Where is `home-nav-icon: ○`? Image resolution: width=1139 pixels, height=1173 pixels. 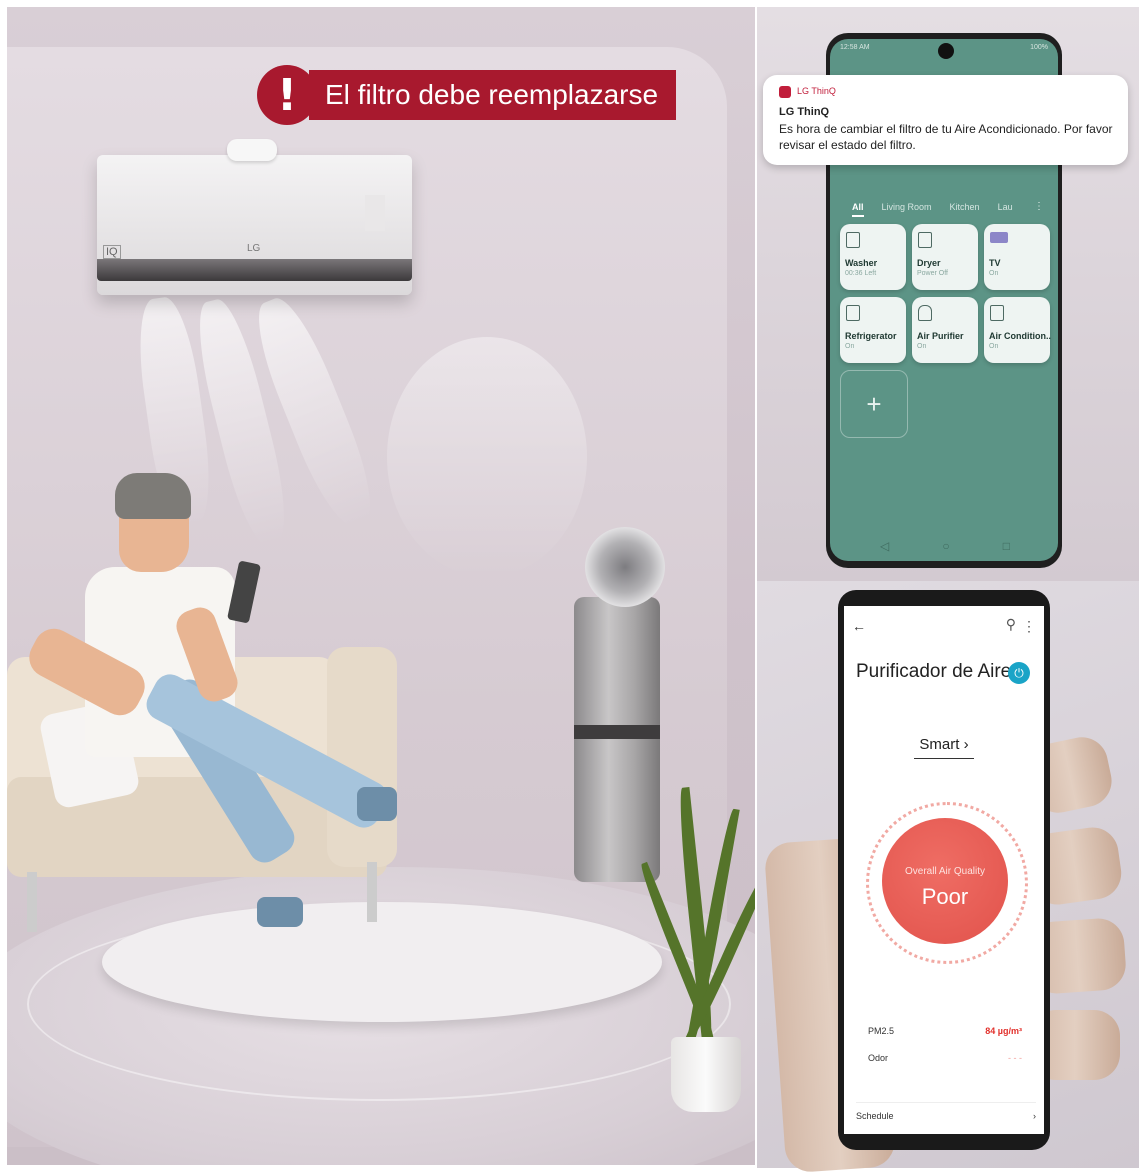 home-nav-icon: ○ is located at coordinates (945, 546).